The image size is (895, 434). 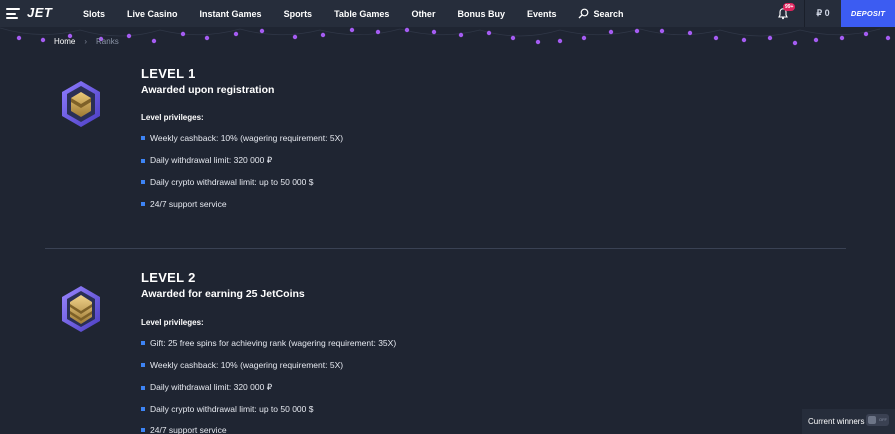 What do you see at coordinates (423, 14) in the screenshot?
I see `nav-other: Other` at bounding box center [423, 14].